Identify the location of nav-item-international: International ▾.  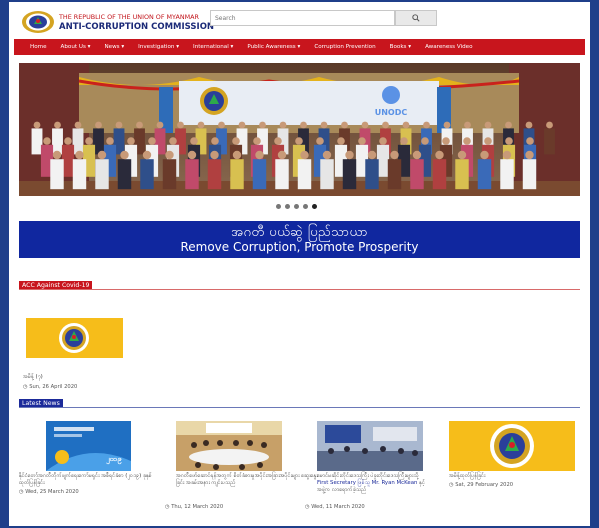
(213, 47).